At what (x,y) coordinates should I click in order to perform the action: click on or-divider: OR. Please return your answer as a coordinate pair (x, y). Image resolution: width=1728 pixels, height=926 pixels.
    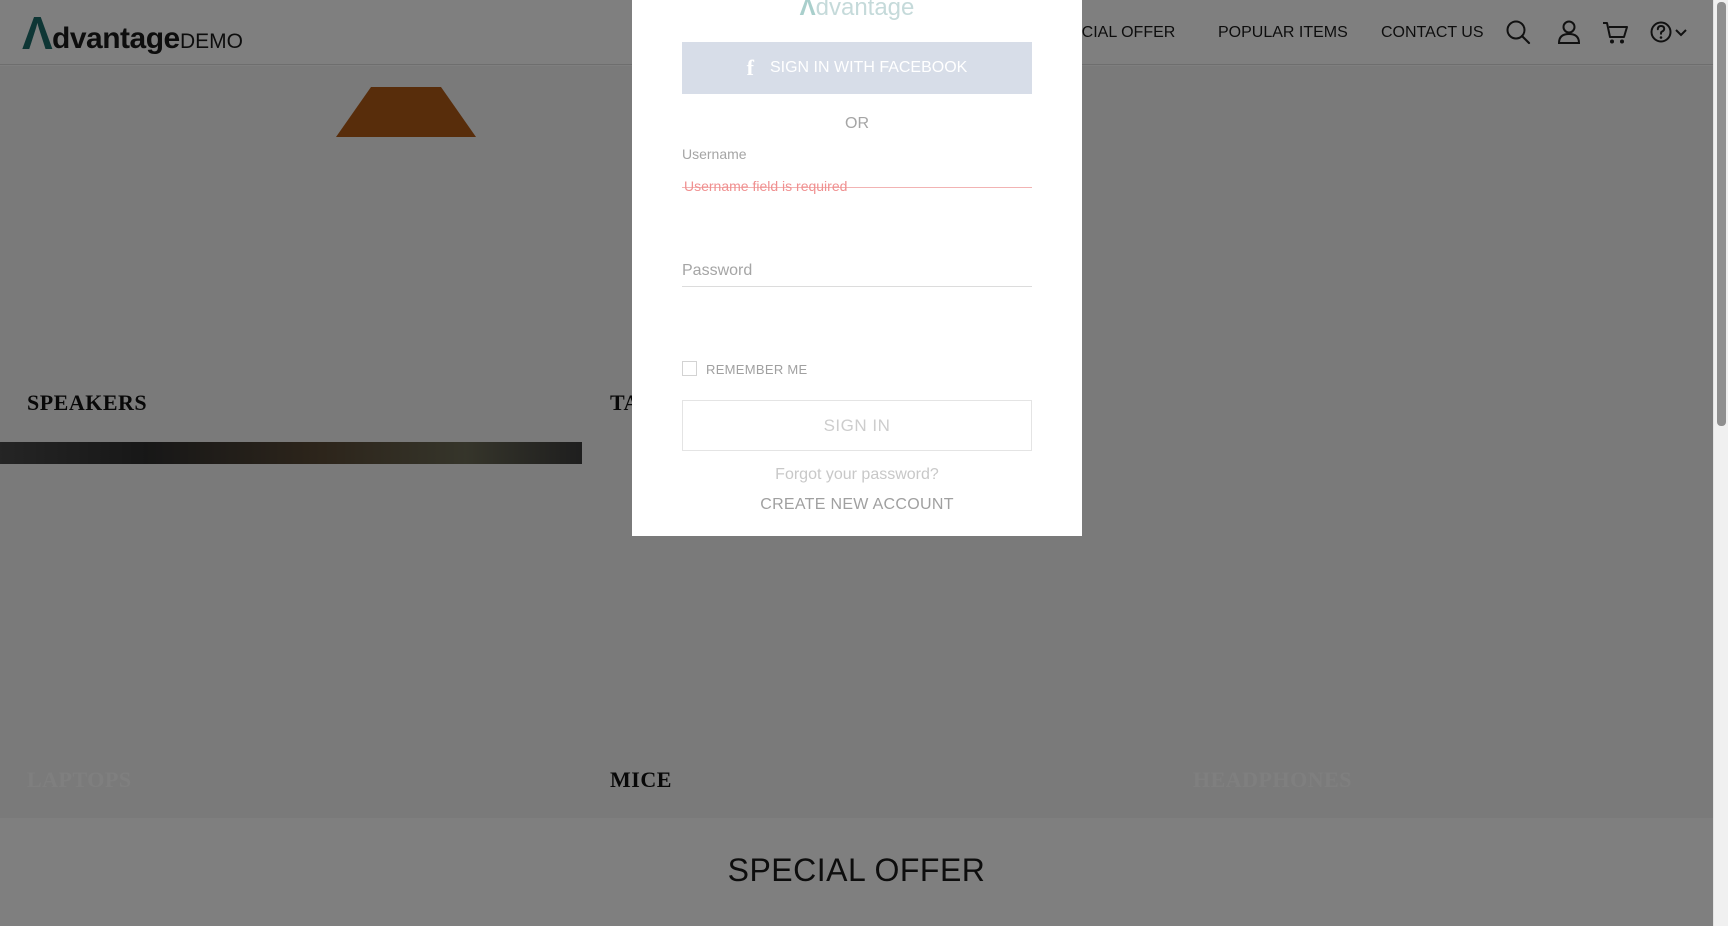
    Looking at the image, I should click on (857, 123).